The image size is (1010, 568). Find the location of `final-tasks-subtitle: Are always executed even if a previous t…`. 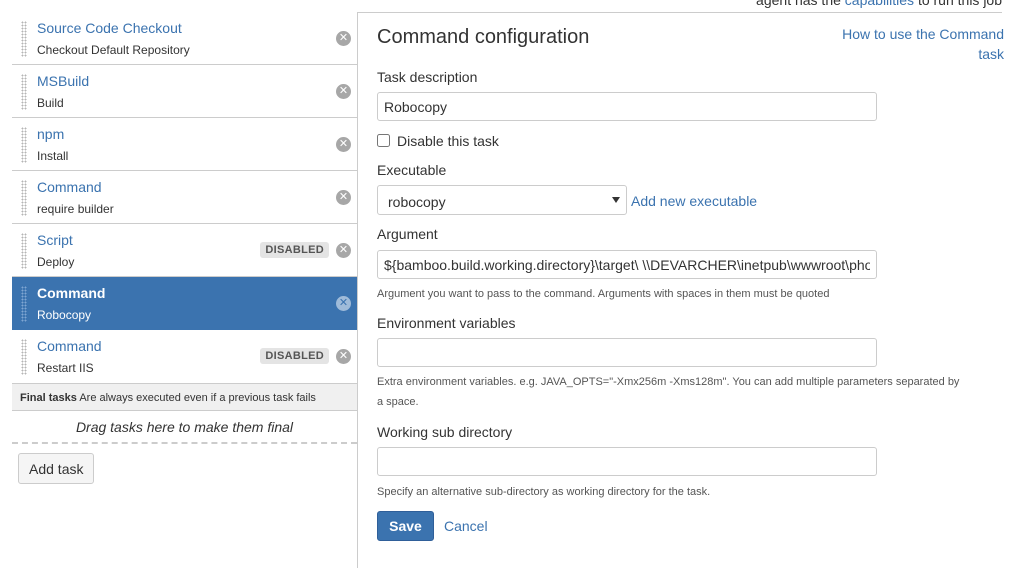

final-tasks-subtitle: Are always executed even if a previous t… is located at coordinates (197, 398).